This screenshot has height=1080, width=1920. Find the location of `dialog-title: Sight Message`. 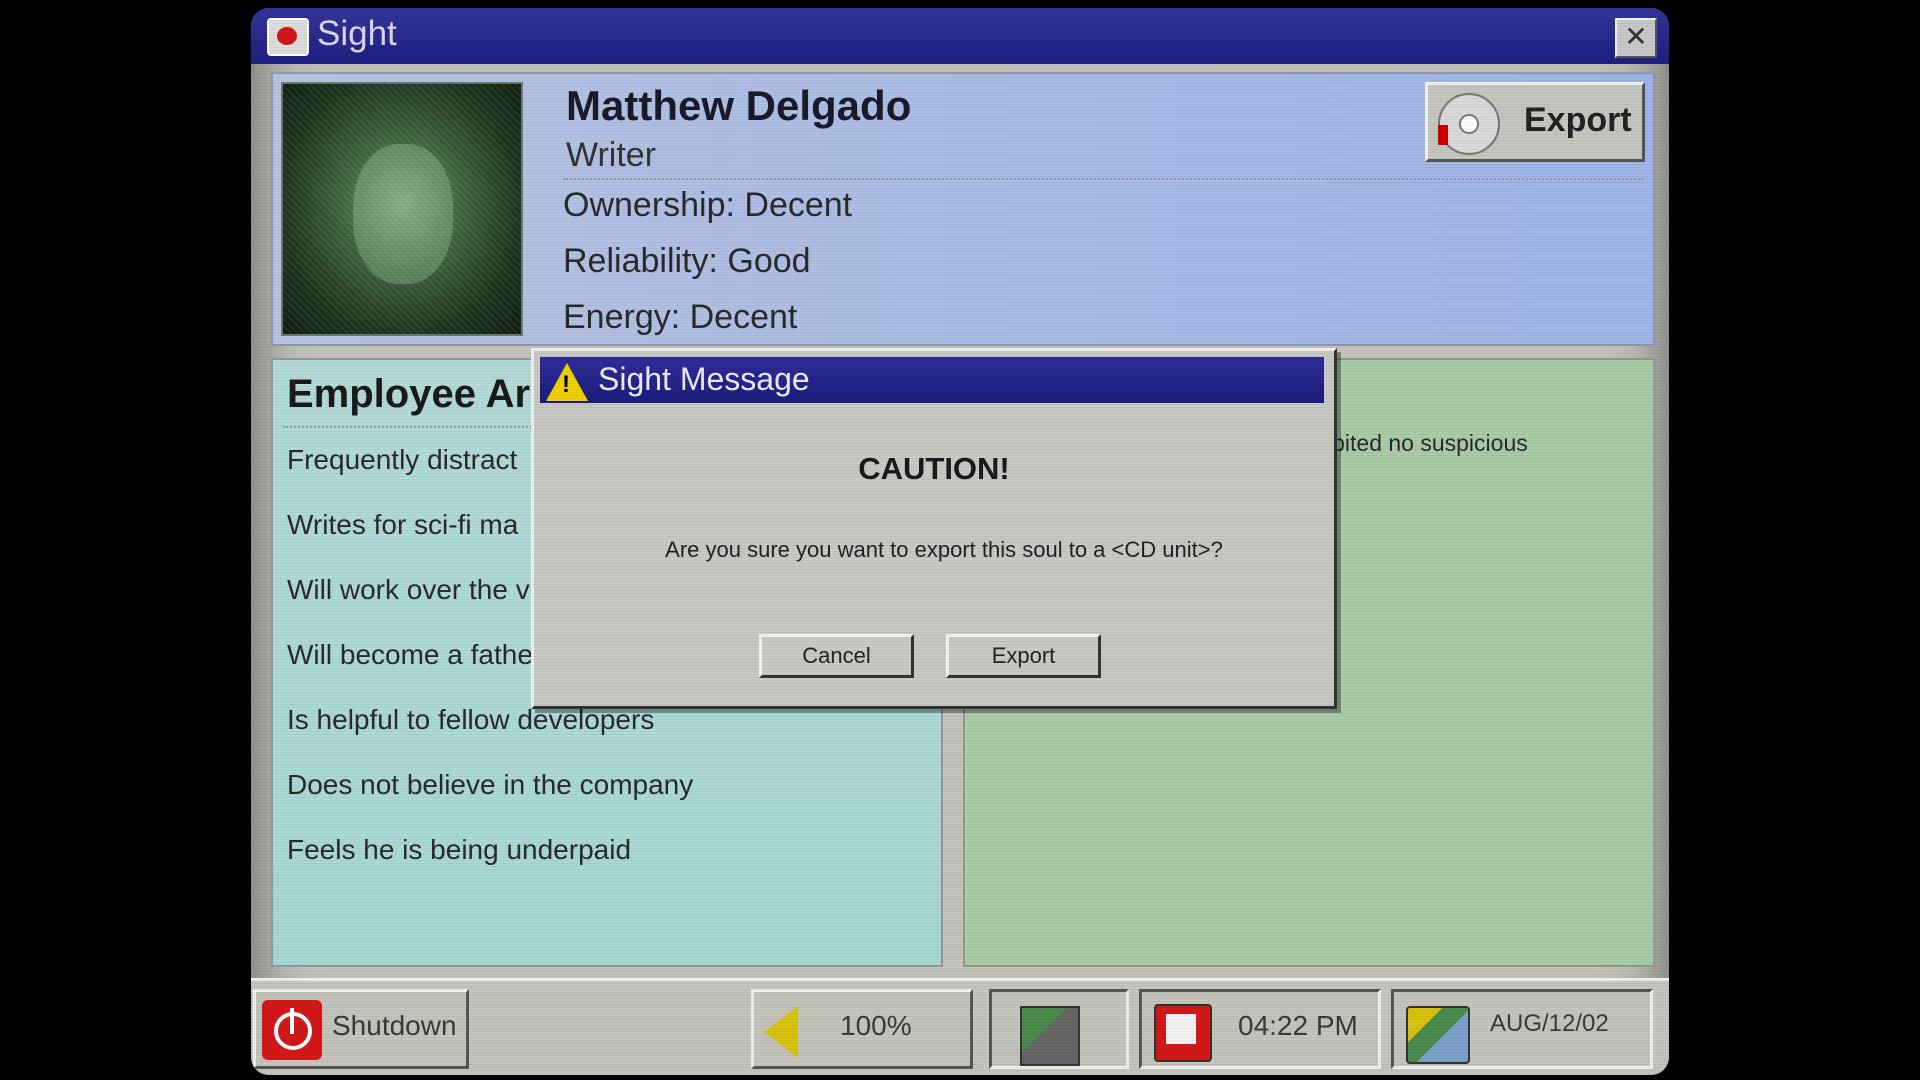

dialog-title: Sight Message is located at coordinates (704, 379).